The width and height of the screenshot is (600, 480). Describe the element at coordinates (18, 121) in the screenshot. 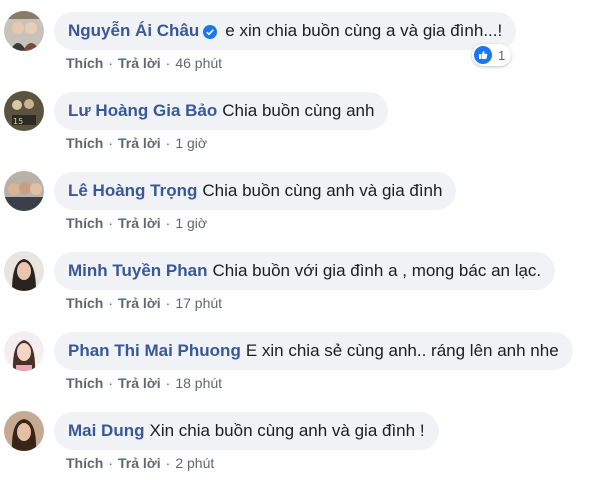

I see `svg-text: 15` at that location.